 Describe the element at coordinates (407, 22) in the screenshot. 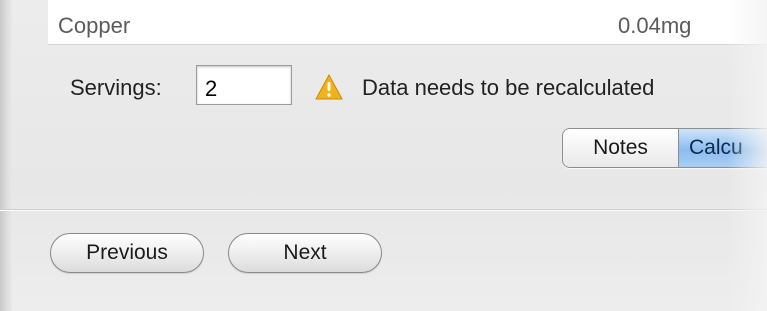

I see `nutrient-table-row: Copper 0.04mg` at that location.